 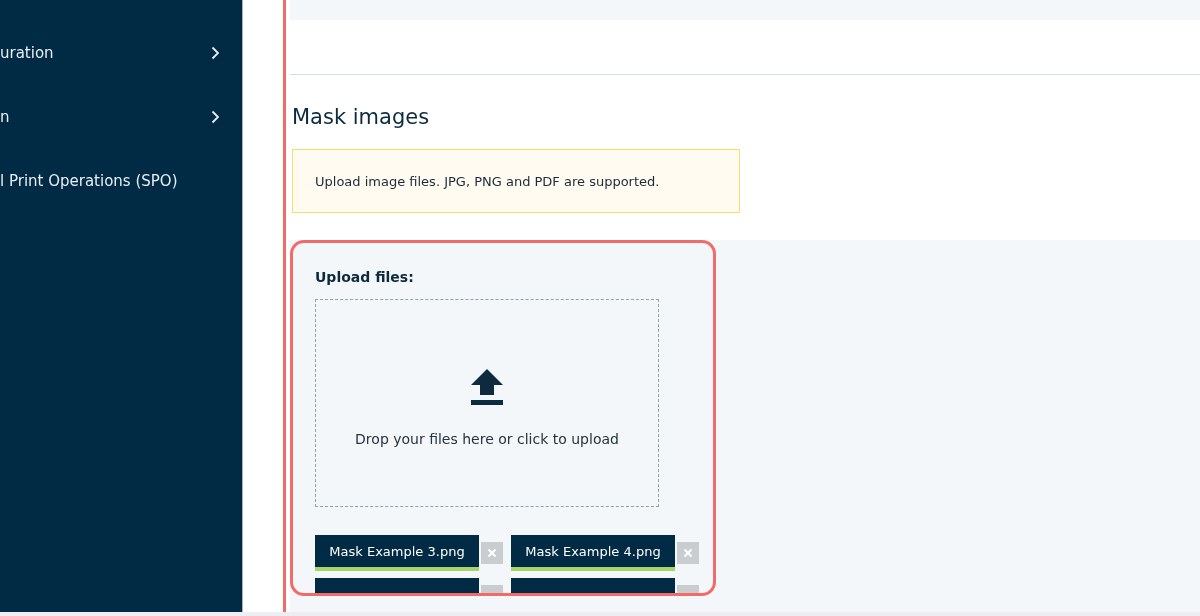 I want to click on section-title: Mask images, so click(x=361, y=117).